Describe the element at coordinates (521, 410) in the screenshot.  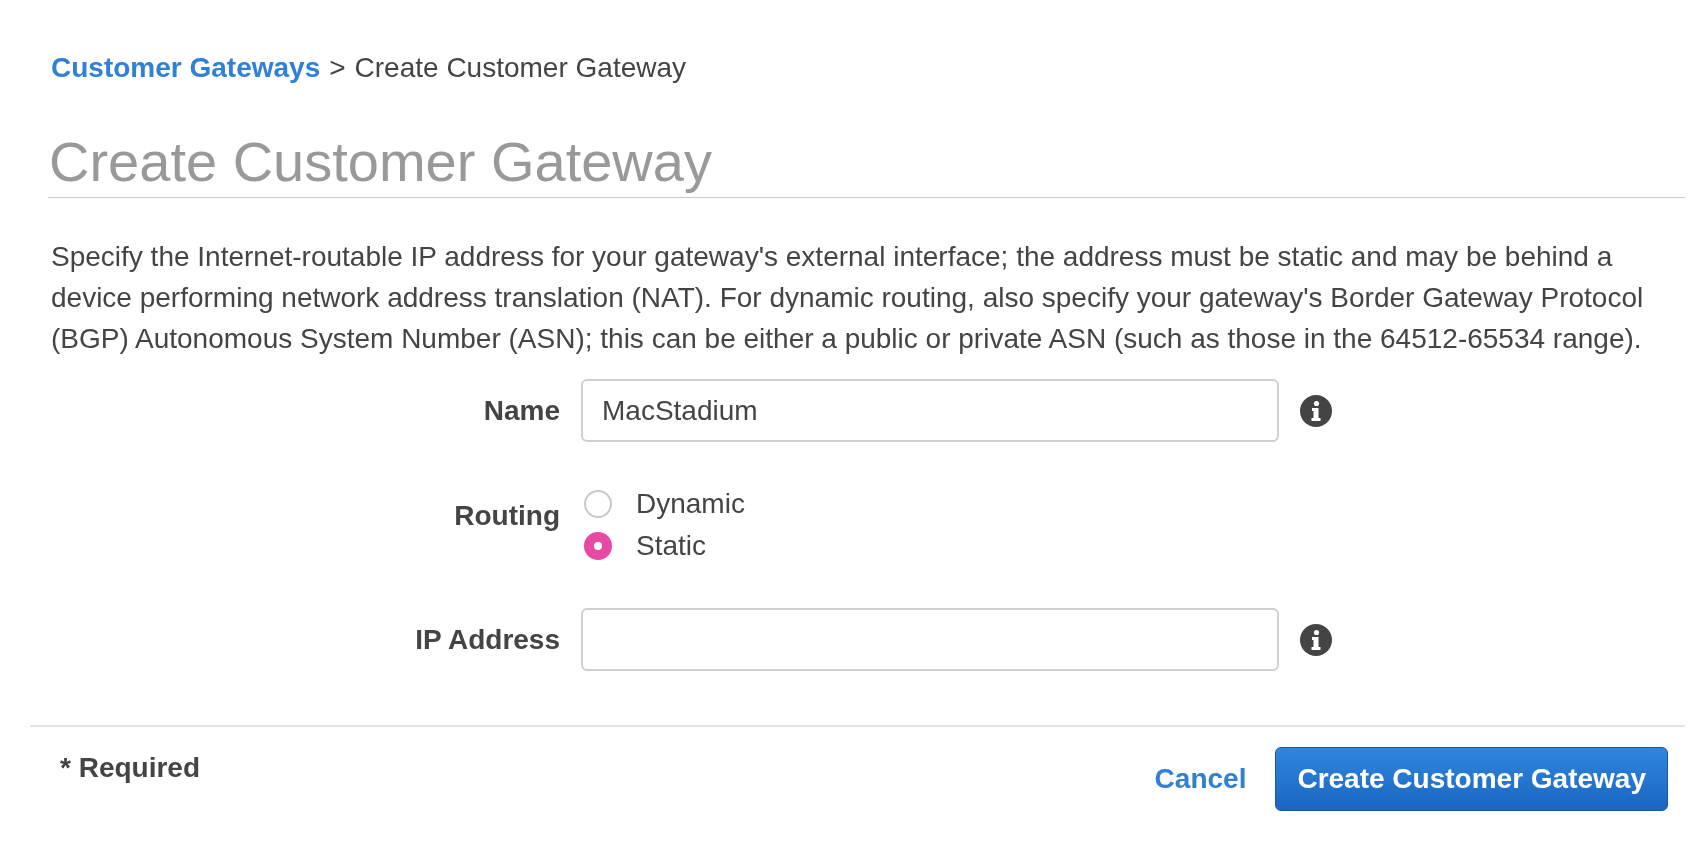
I see `field-label: Name` at that location.